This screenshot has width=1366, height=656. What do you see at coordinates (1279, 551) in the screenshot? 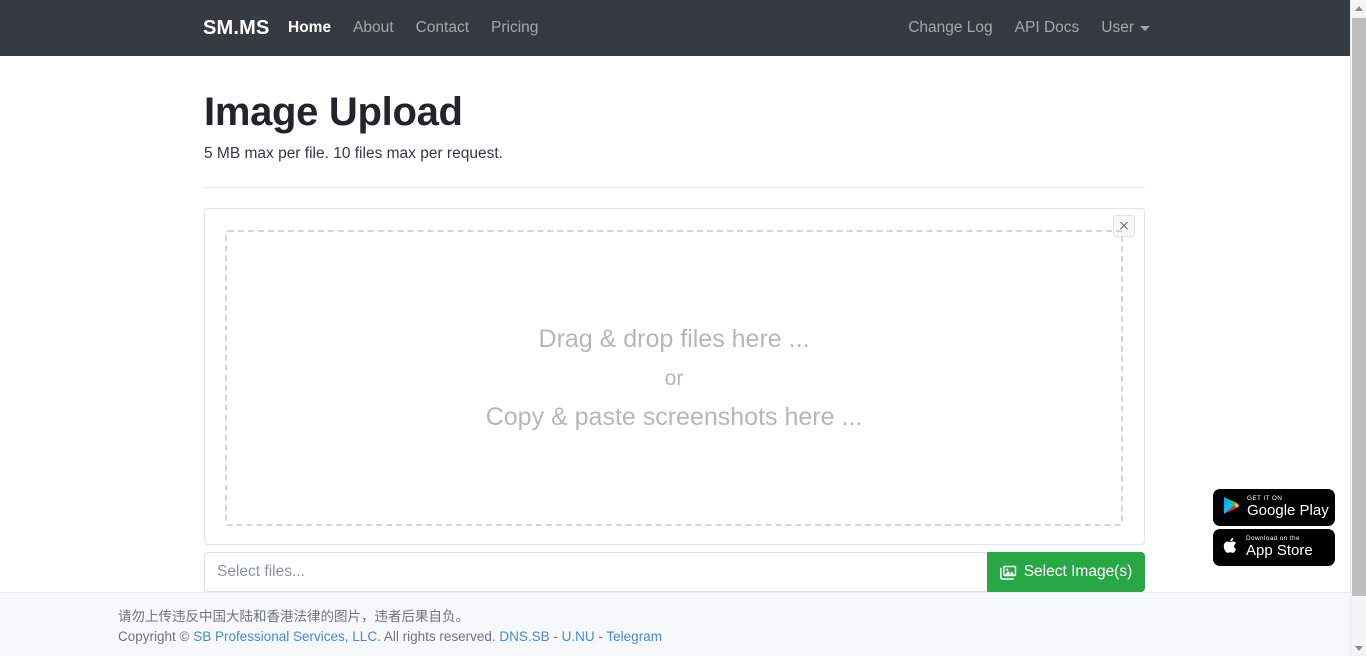
I see `app-store-main-label: App Store` at bounding box center [1279, 551].